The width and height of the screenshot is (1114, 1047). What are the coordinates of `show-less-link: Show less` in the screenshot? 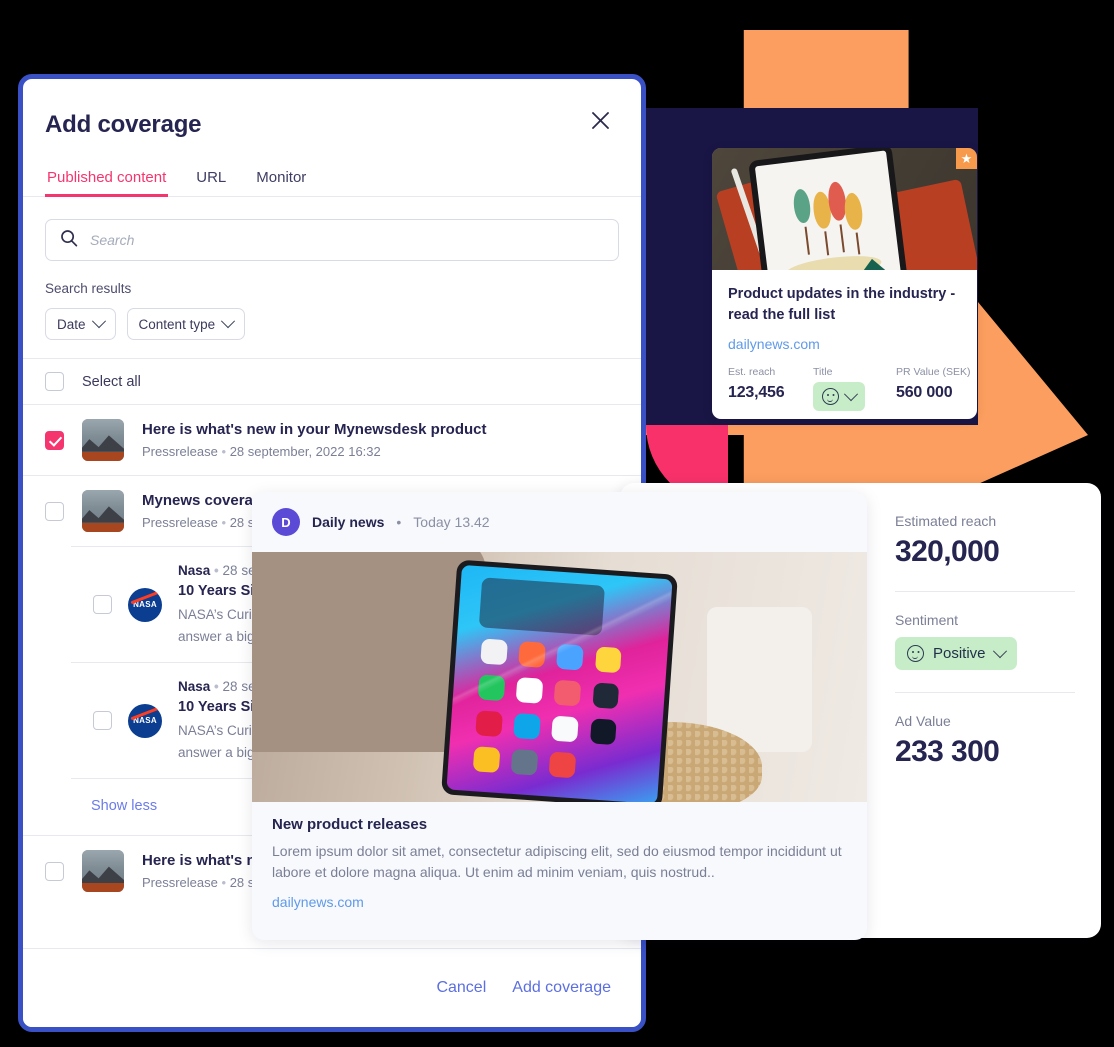 It's located at (124, 806).